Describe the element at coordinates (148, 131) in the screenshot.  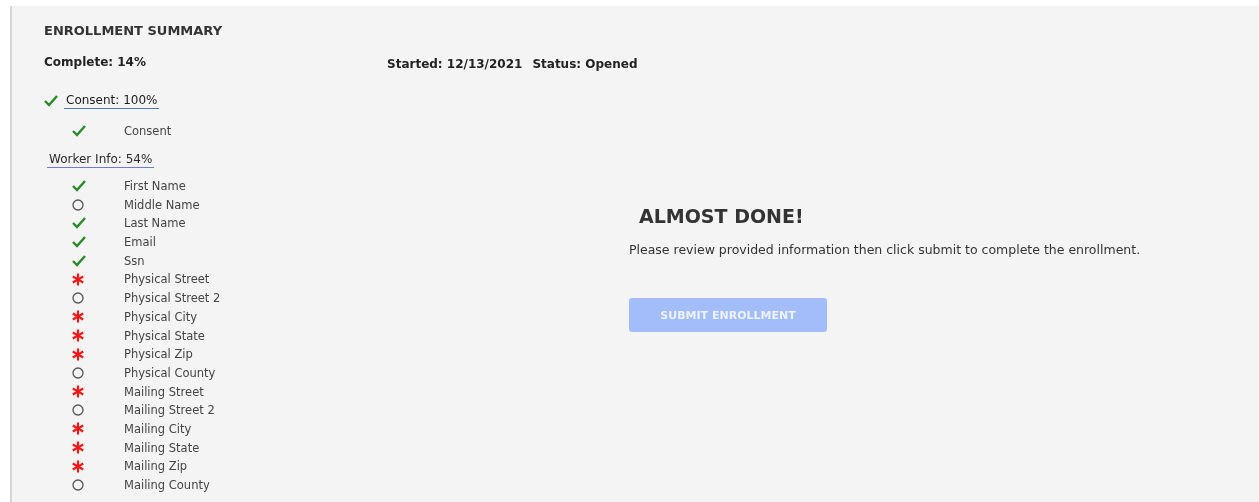
I see `field-label: Consent` at that location.